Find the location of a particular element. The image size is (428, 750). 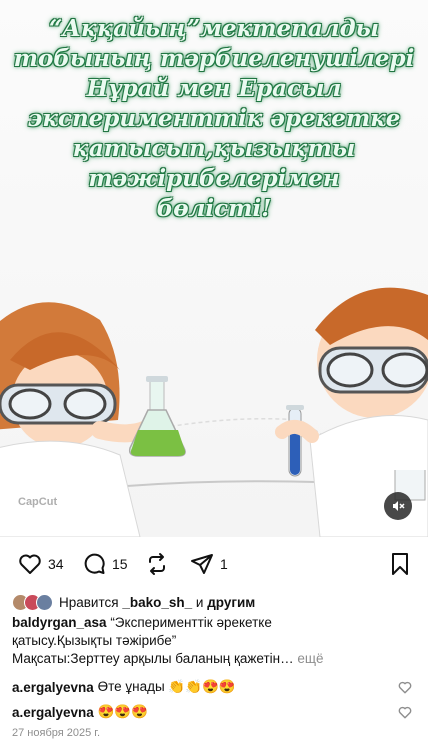

blue-test-tube is located at coordinates (297, 441).